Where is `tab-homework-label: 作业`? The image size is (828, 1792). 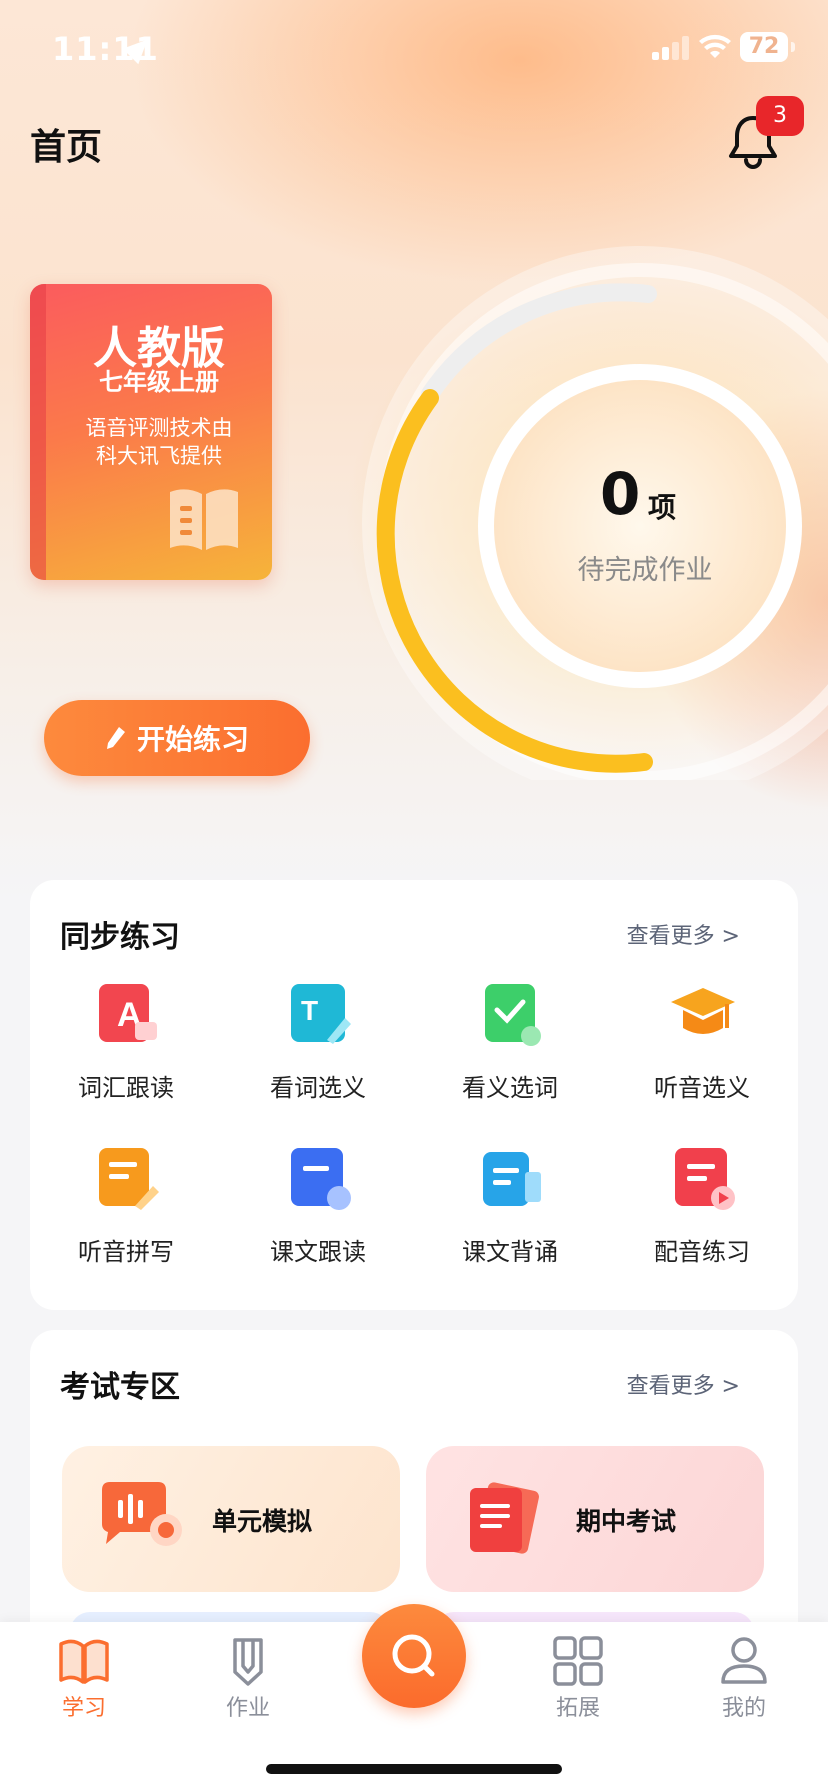
tab-homework-label: 作业 is located at coordinates (247, 1708).